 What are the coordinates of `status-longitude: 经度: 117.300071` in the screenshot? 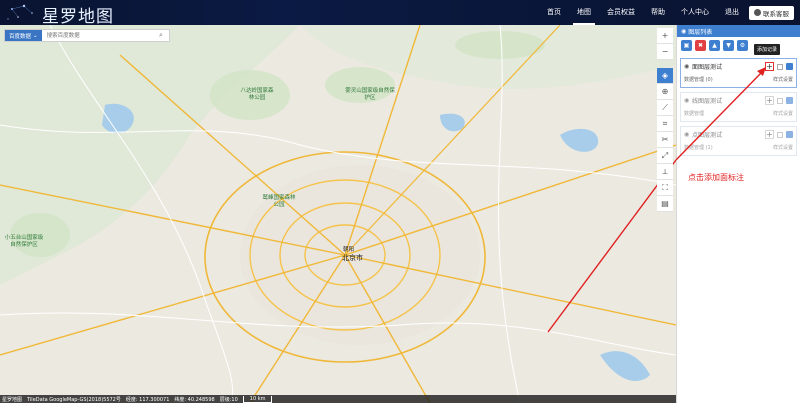 It's located at (147, 399).